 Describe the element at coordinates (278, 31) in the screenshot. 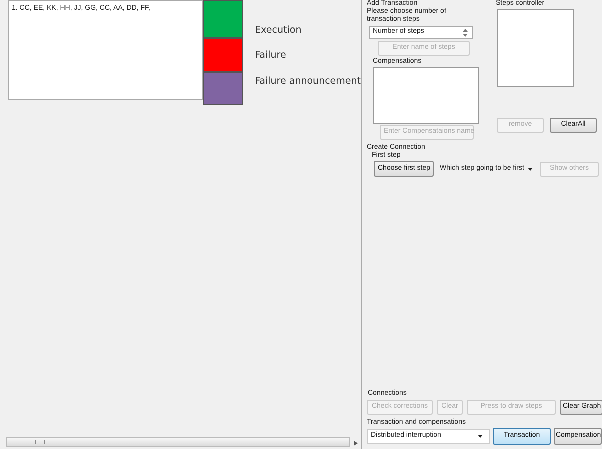

I see `legend-label: Execution` at that location.